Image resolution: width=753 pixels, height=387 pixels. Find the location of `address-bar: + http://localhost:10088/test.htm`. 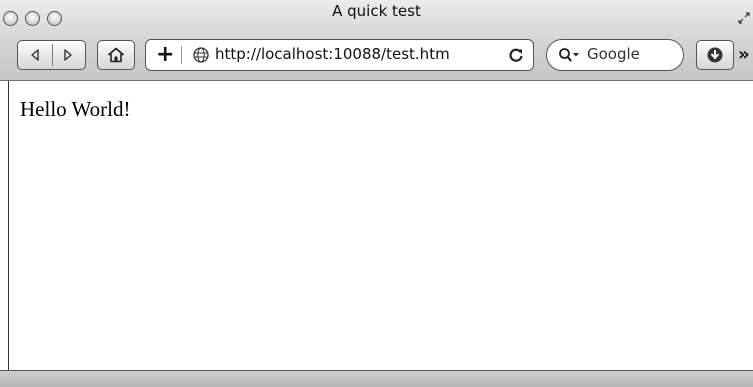

address-bar: + http://localhost:10088/test.htm is located at coordinates (339, 55).